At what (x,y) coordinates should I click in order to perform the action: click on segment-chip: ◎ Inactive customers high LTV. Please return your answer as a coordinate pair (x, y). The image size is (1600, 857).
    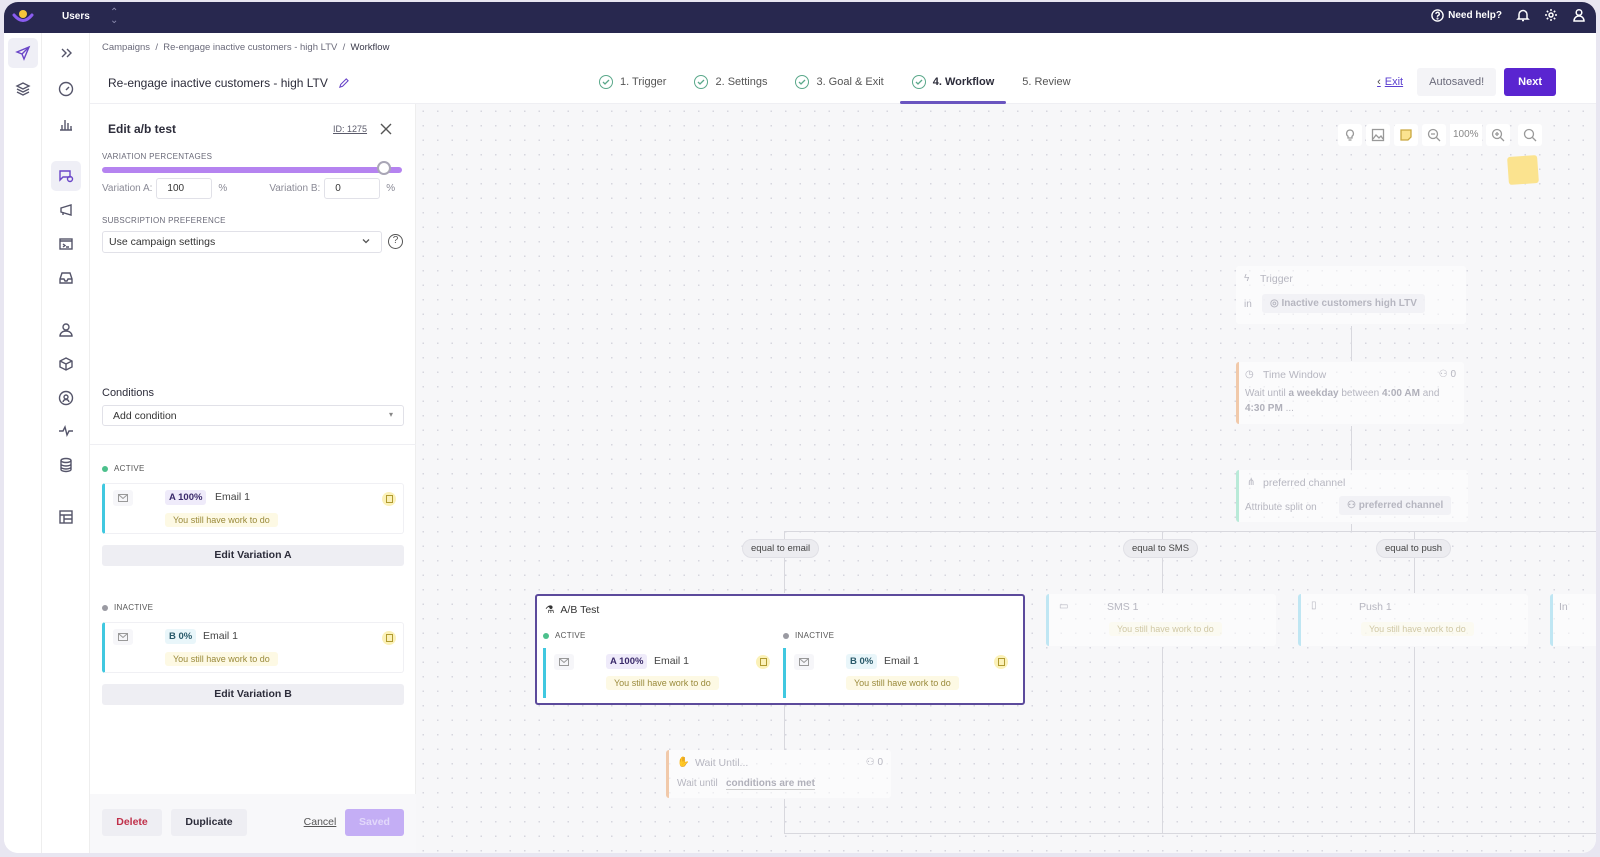
    Looking at the image, I should click on (1343, 303).